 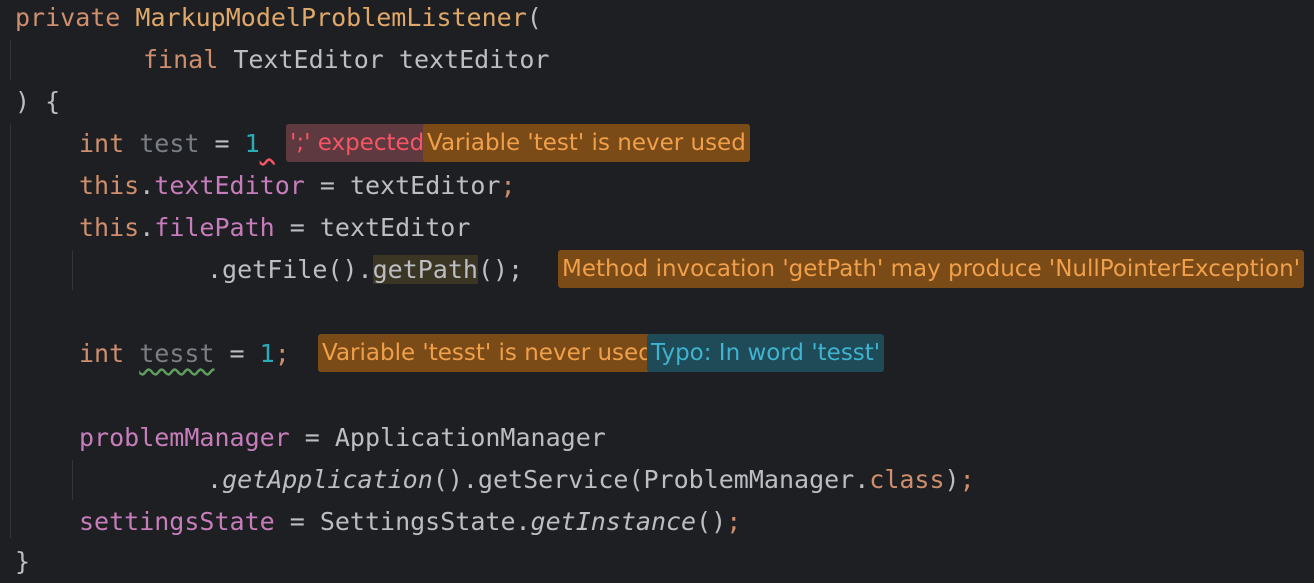 I want to click on hint-typo: Typo: In word 'tesst', so click(x=766, y=353).